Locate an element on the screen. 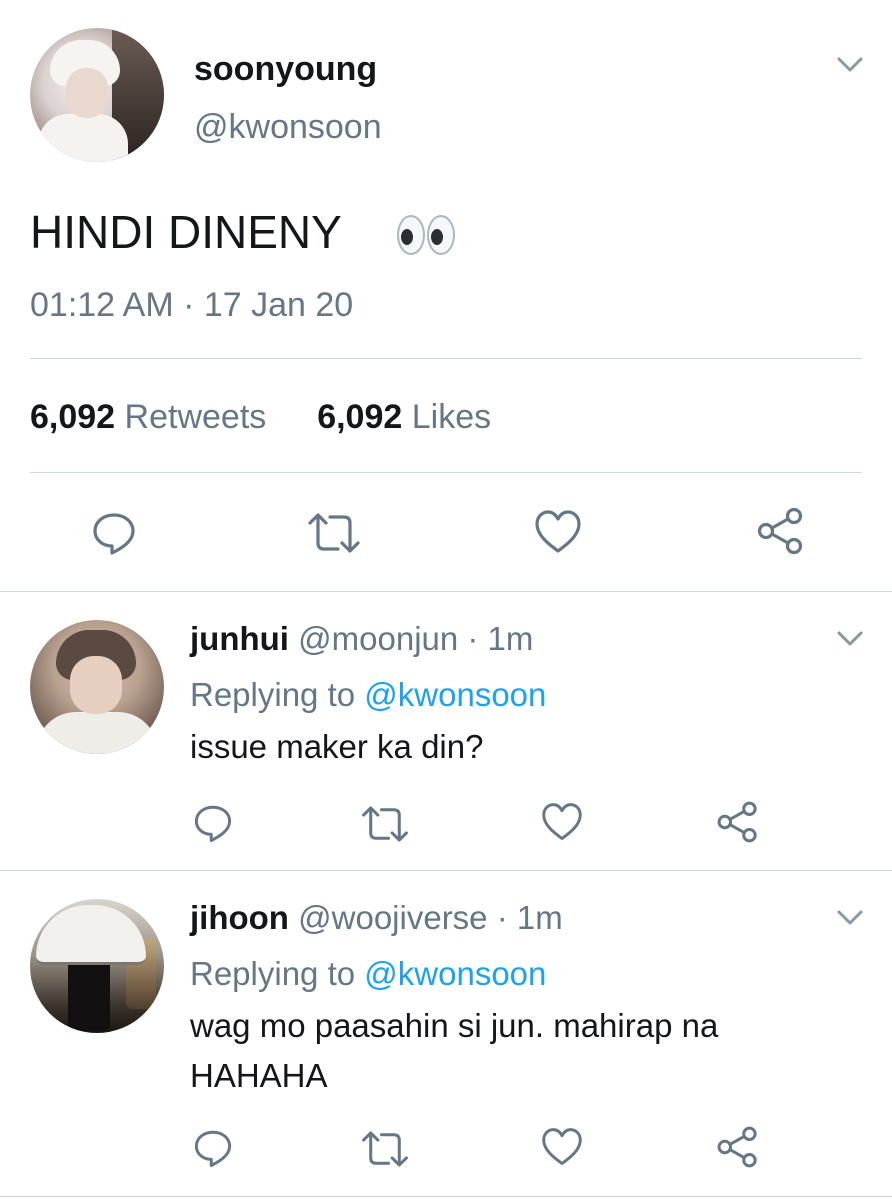 The height and width of the screenshot is (1200, 892). reply-display-name: jihoon is located at coordinates (239, 917).